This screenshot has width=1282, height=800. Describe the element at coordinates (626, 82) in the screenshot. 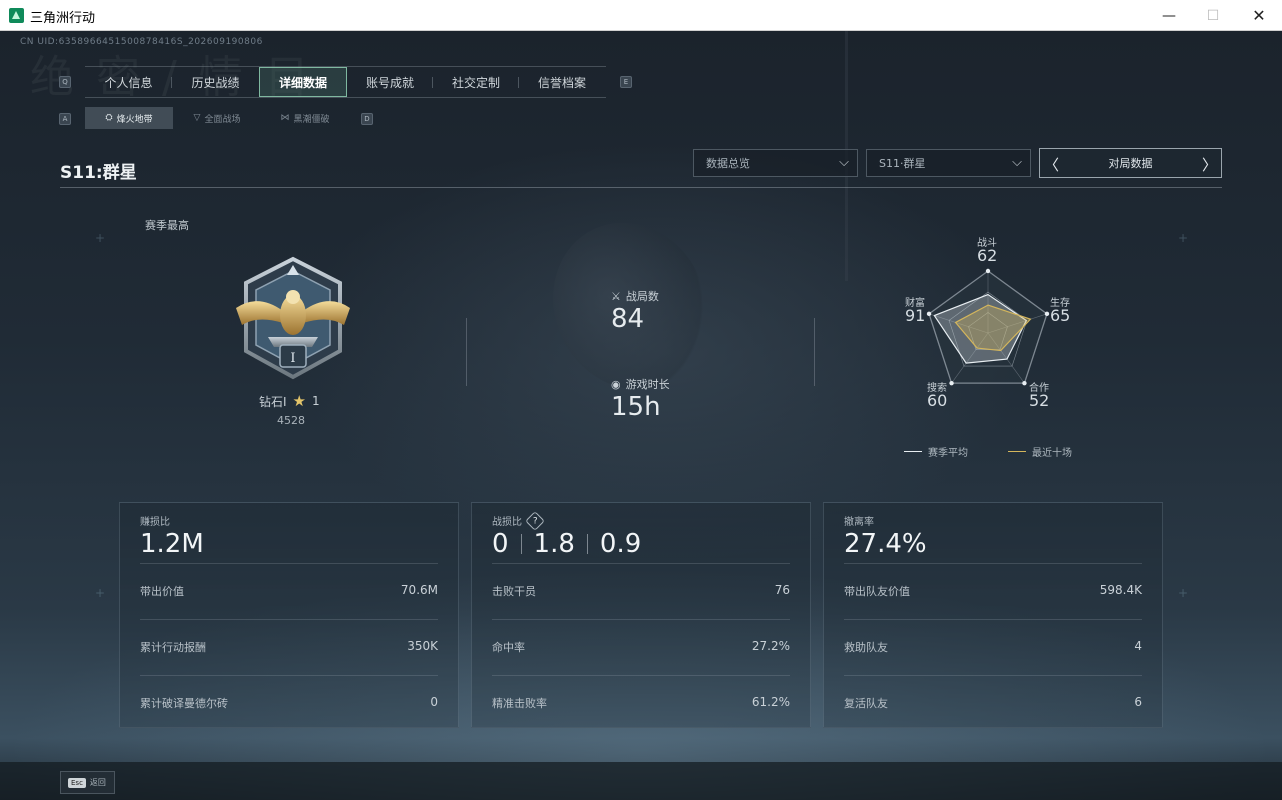

I see `key-hint-e: E` at that location.